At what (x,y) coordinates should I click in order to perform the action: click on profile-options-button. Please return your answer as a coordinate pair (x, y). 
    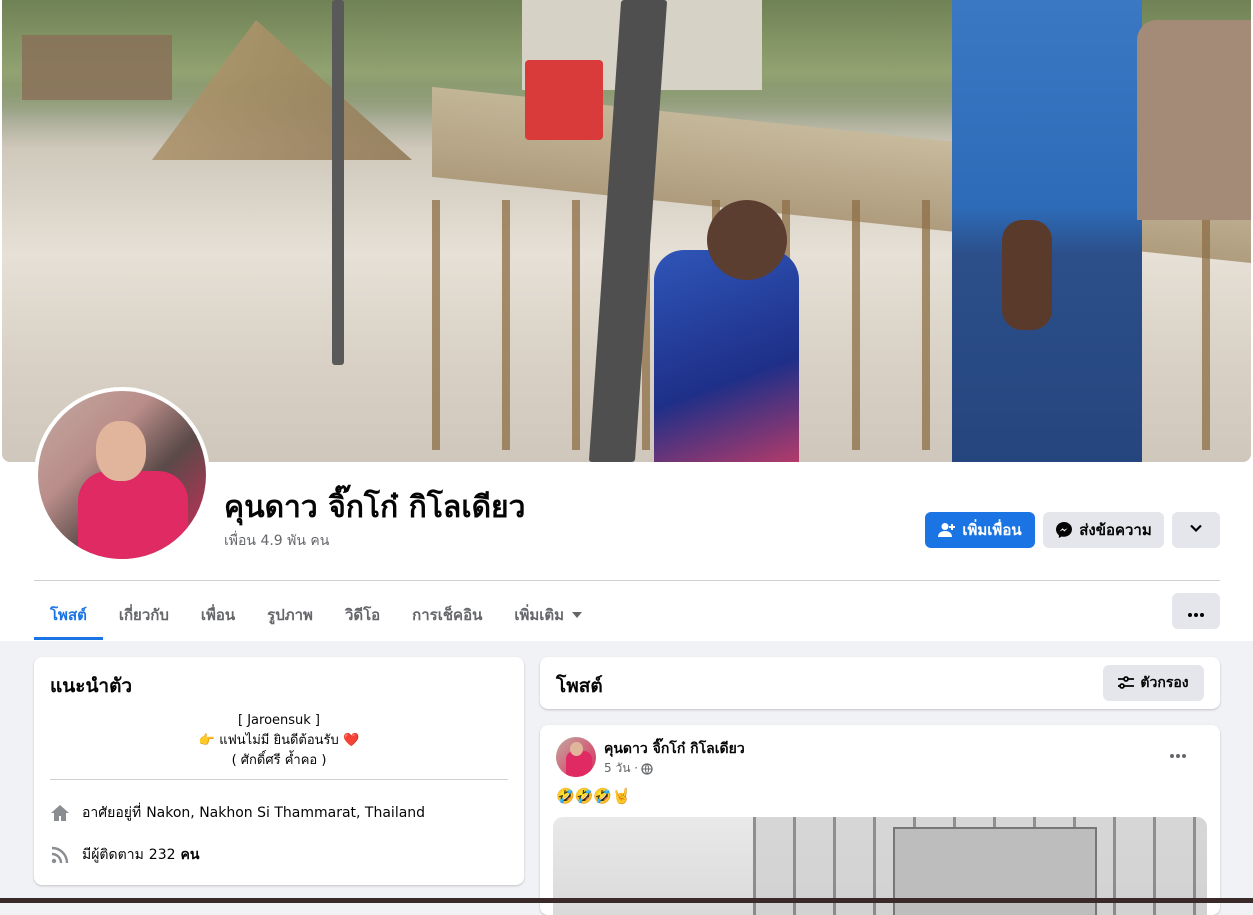
    Looking at the image, I should click on (1196, 530).